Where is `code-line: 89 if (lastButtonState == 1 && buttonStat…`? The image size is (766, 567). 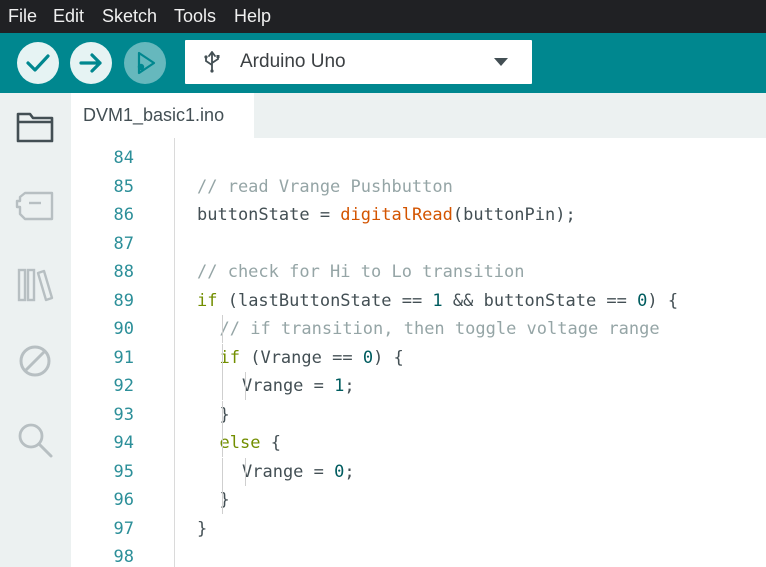 code-line: 89 if (lastButtonState == 1 && buttonStat… is located at coordinates (418, 301).